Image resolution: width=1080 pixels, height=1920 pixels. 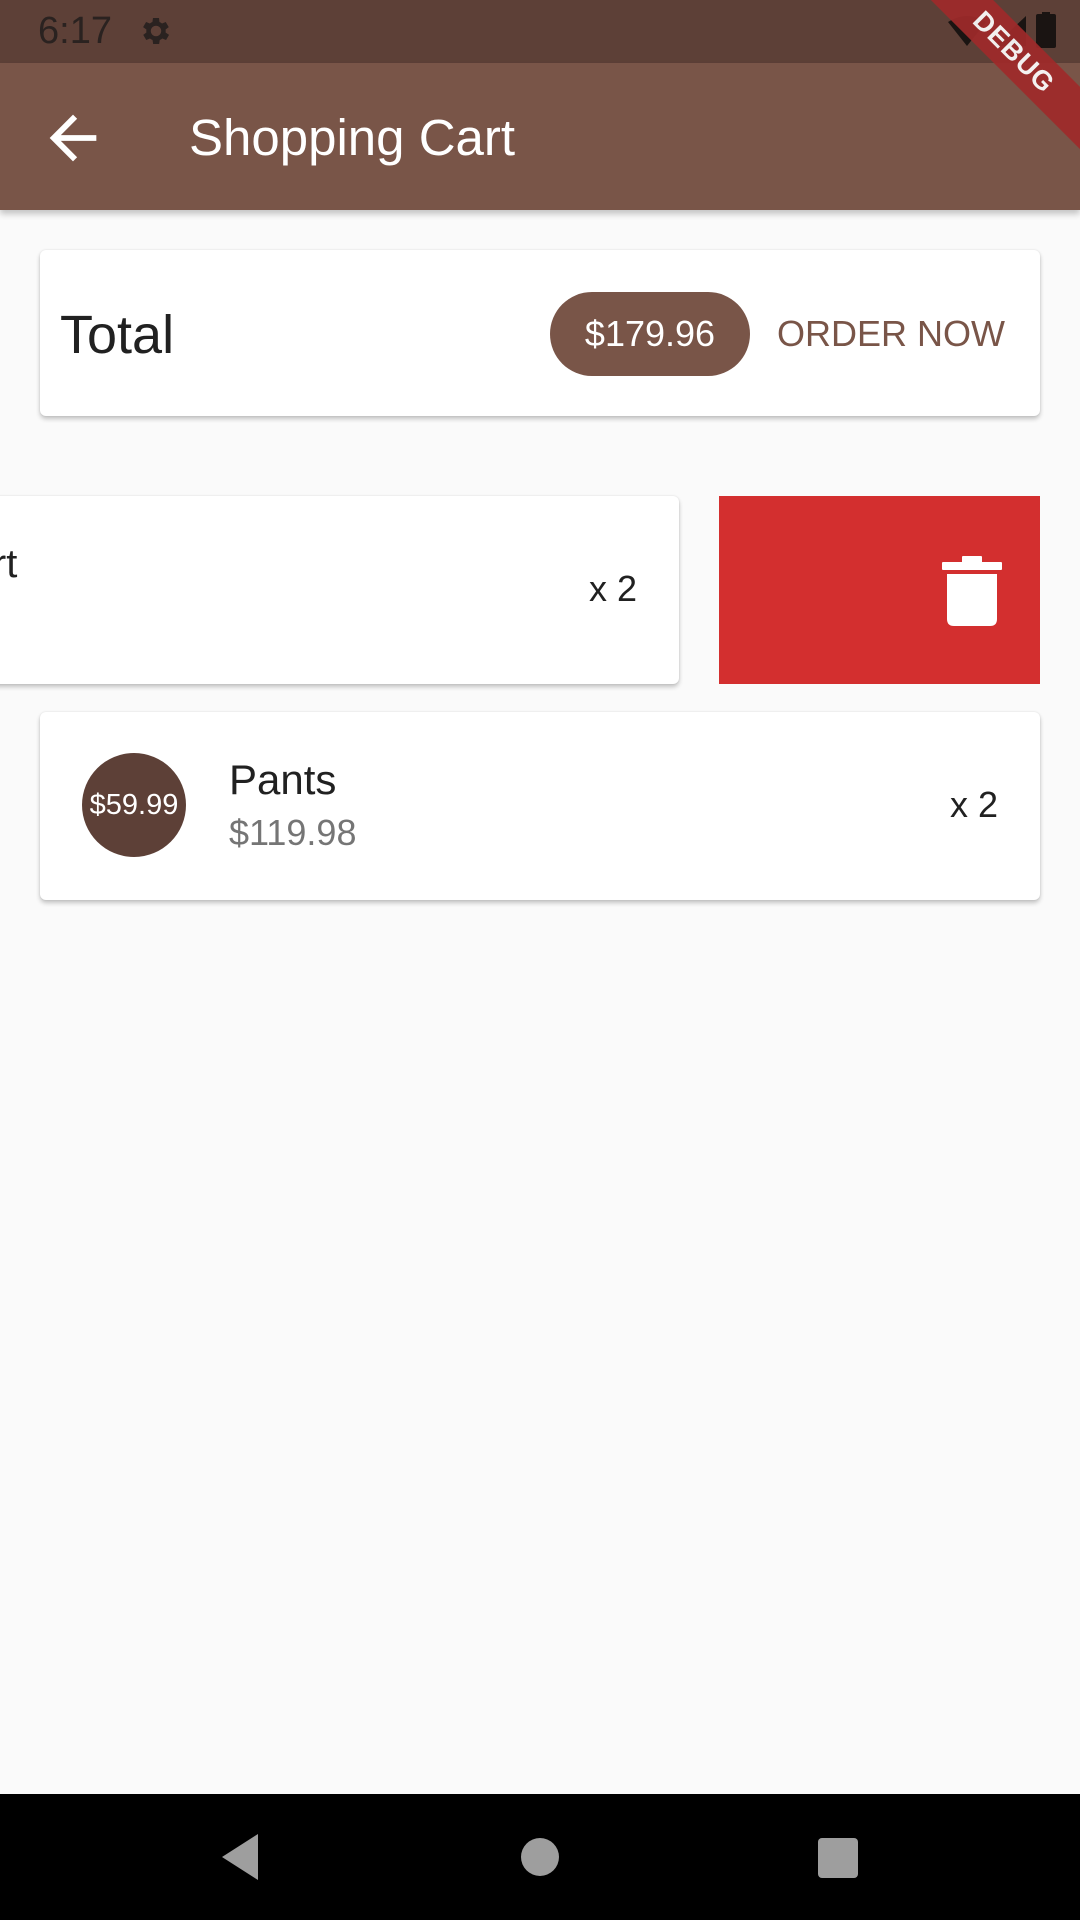 What do you see at coordinates (972, 591) in the screenshot?
I see `trash-icon` at bounding box center [972, 591].